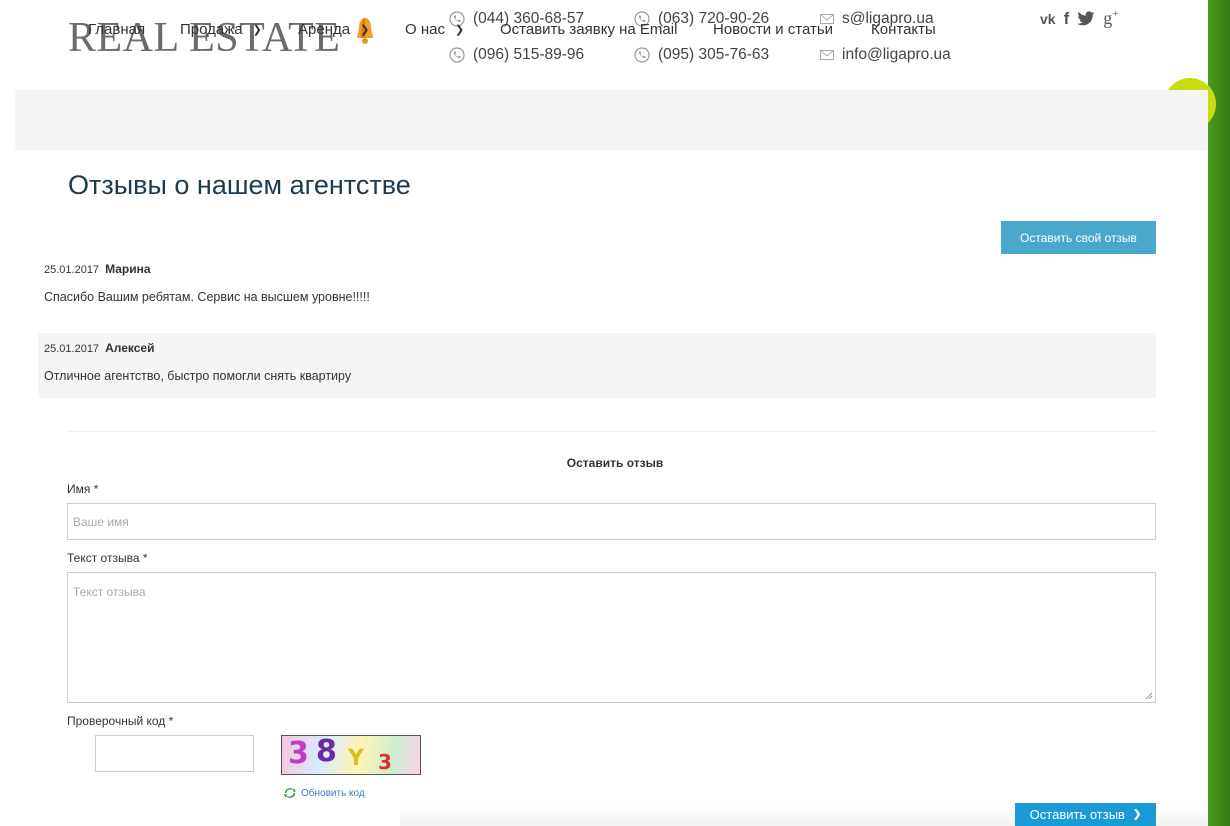 The width and height of the screenshot is (1230, 826). Describe the element at coordinates (174, 753) in the screenshot. I see `captcha-input` at that location.